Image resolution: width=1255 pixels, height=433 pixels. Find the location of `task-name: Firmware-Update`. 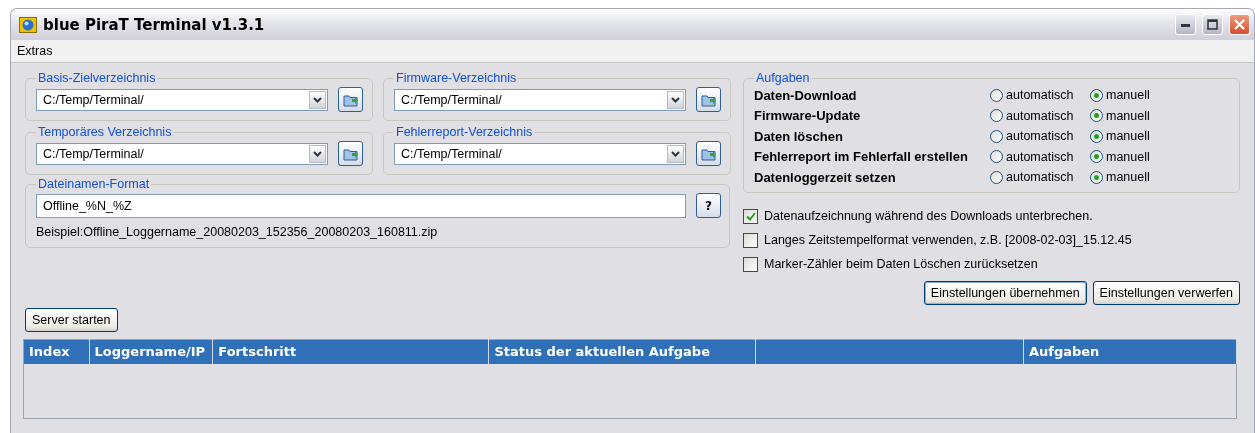

task-name: Firmware-Update is located at coordinates (808, 116).